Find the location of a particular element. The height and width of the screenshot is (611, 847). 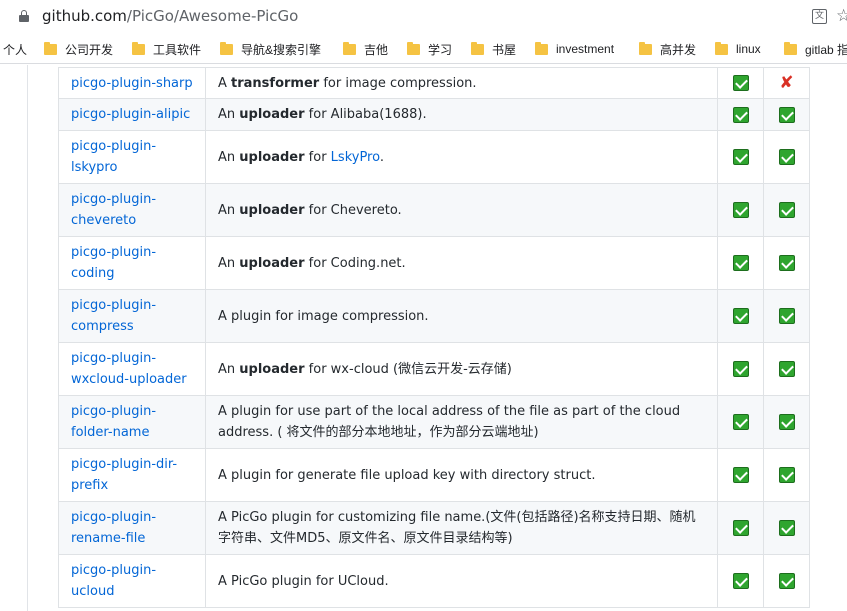

bookmark-folder: 吉他 is located at coordinates (365, 49).